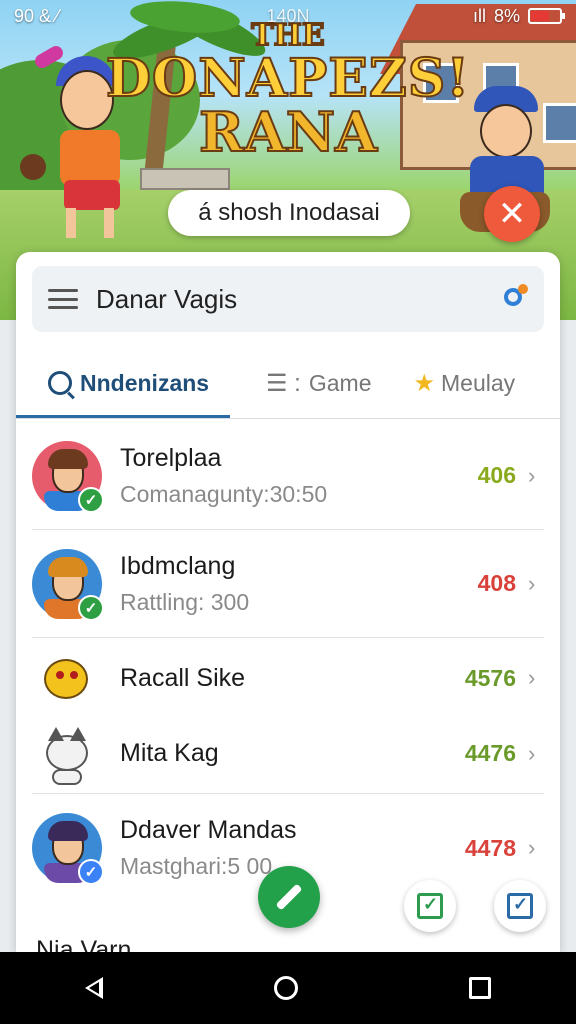  Describe the element at coordinates (60, 383) in the screenshot. I see `search-icon` at that location.